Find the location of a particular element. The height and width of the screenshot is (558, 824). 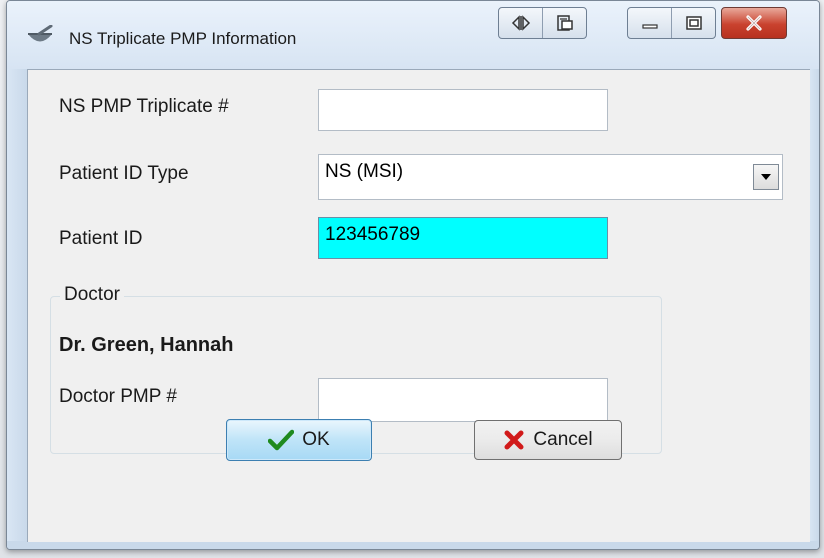

patient-id-type-label: Patient ID Type is located at coordinates (124, 173).